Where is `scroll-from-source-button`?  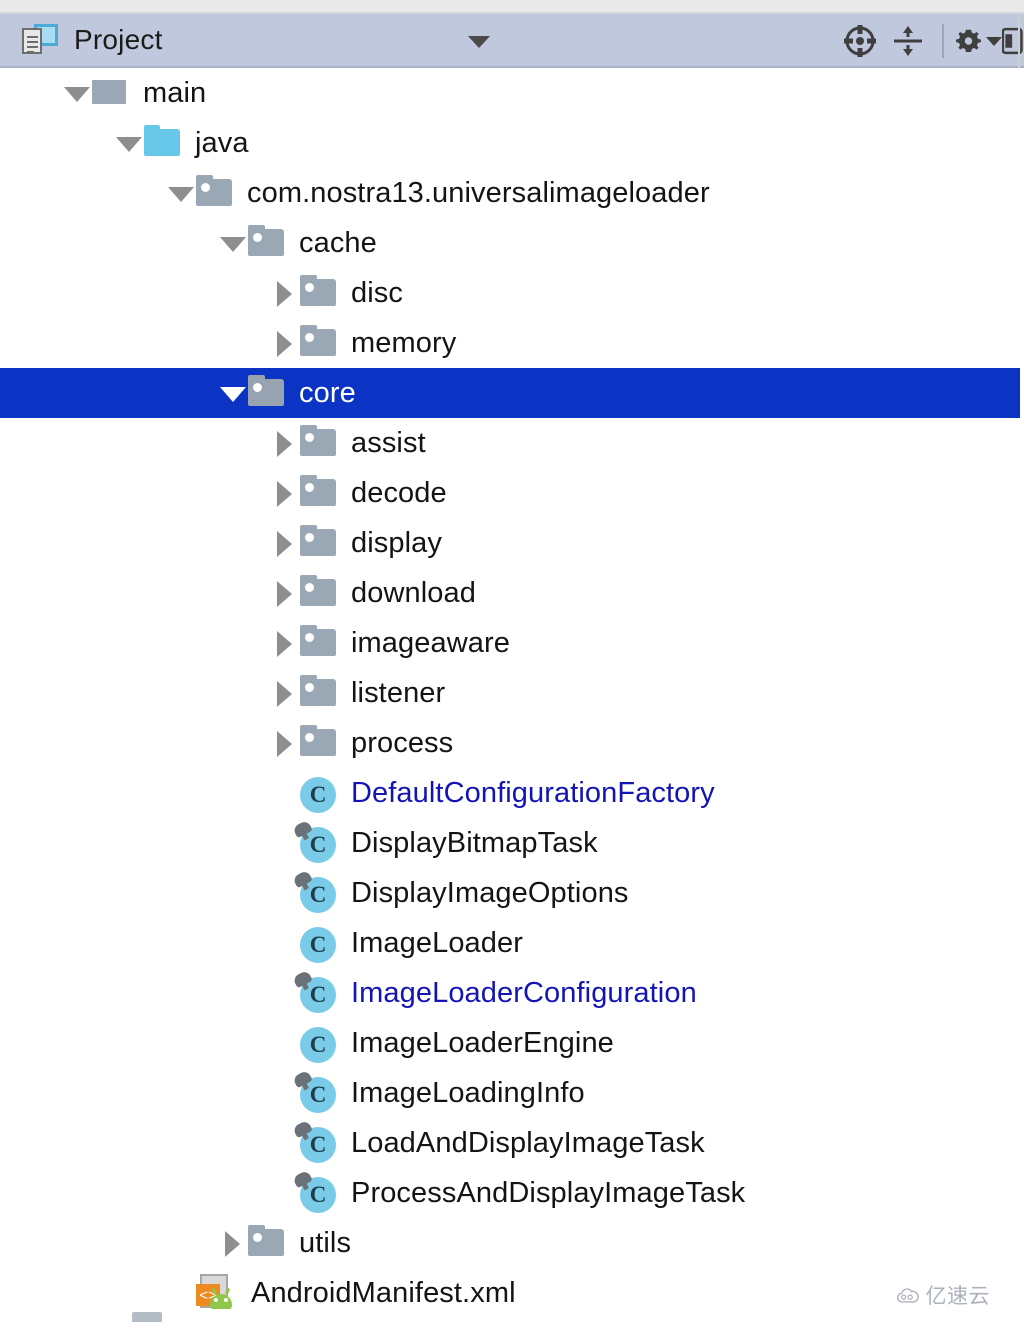
scroll-from-source-button is located at coordinates (860, 41).